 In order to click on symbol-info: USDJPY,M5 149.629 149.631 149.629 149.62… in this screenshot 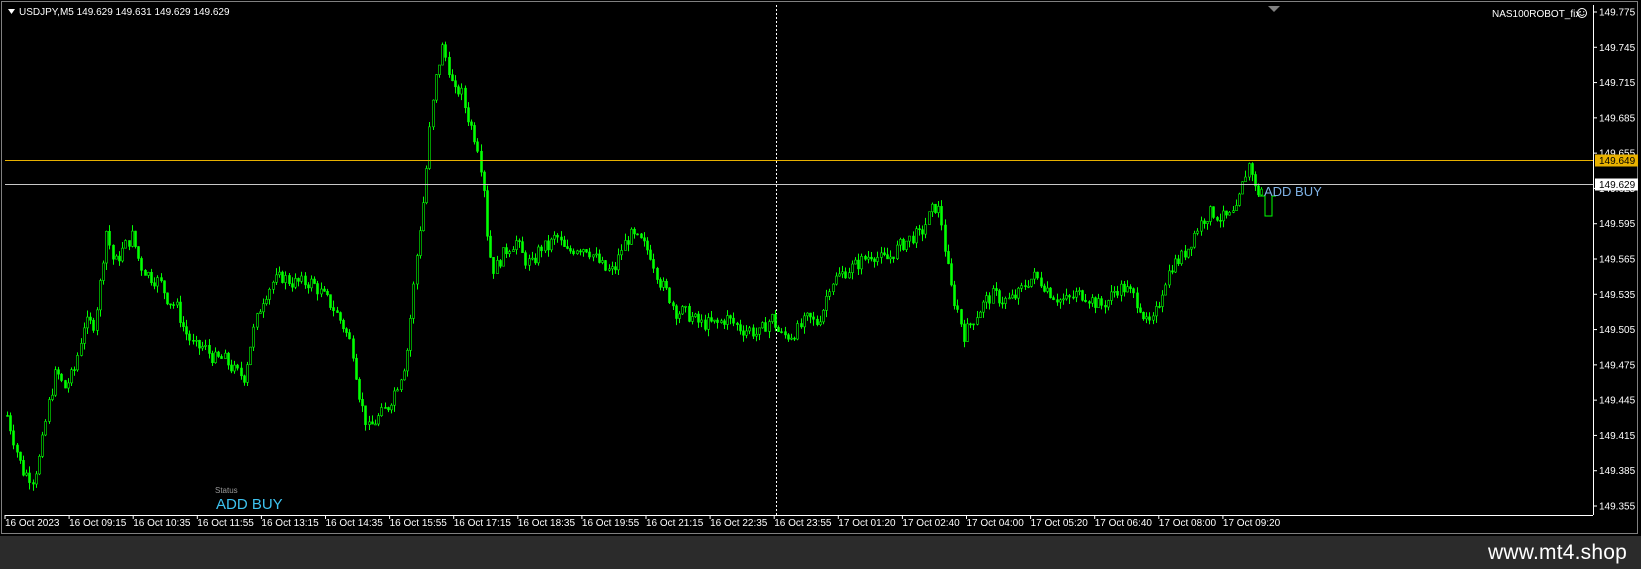, I will do `click(124, 12)`.